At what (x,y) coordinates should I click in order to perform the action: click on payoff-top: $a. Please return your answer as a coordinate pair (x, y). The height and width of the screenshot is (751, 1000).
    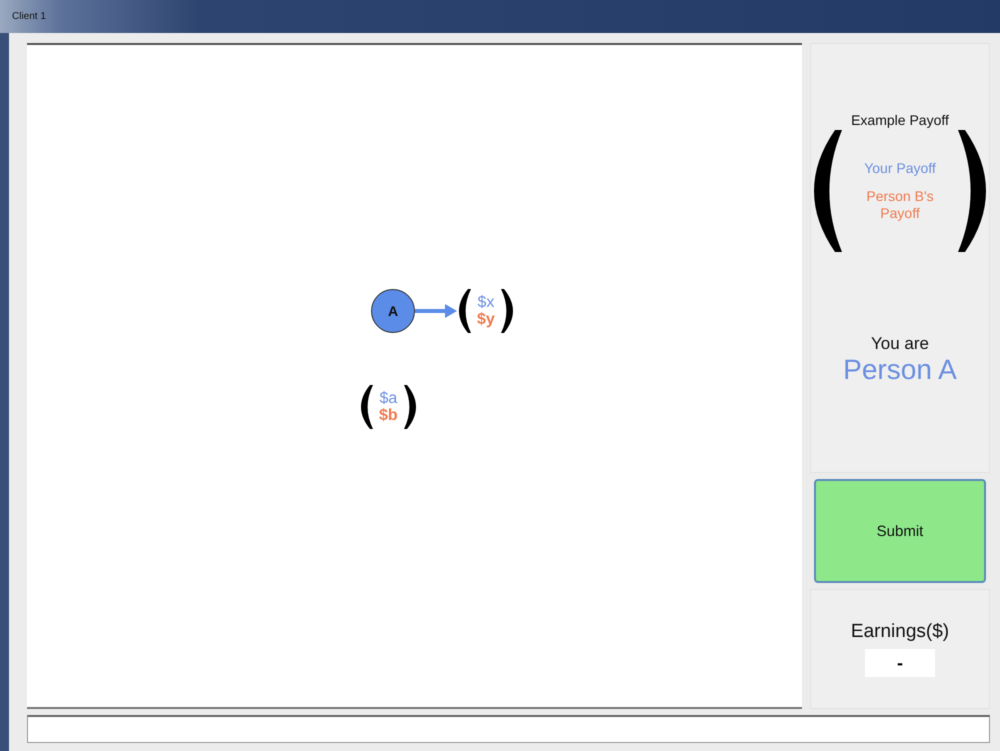
    Looking at the image, I should click on (388, 398).